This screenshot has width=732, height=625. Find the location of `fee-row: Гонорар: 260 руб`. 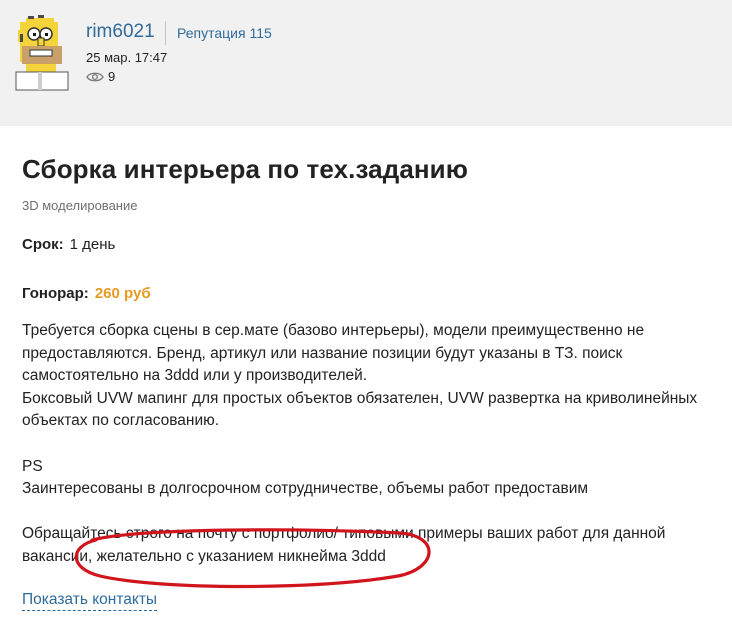

fee-row: Гонорар: 260 руб is located at coordinates (86, 293).